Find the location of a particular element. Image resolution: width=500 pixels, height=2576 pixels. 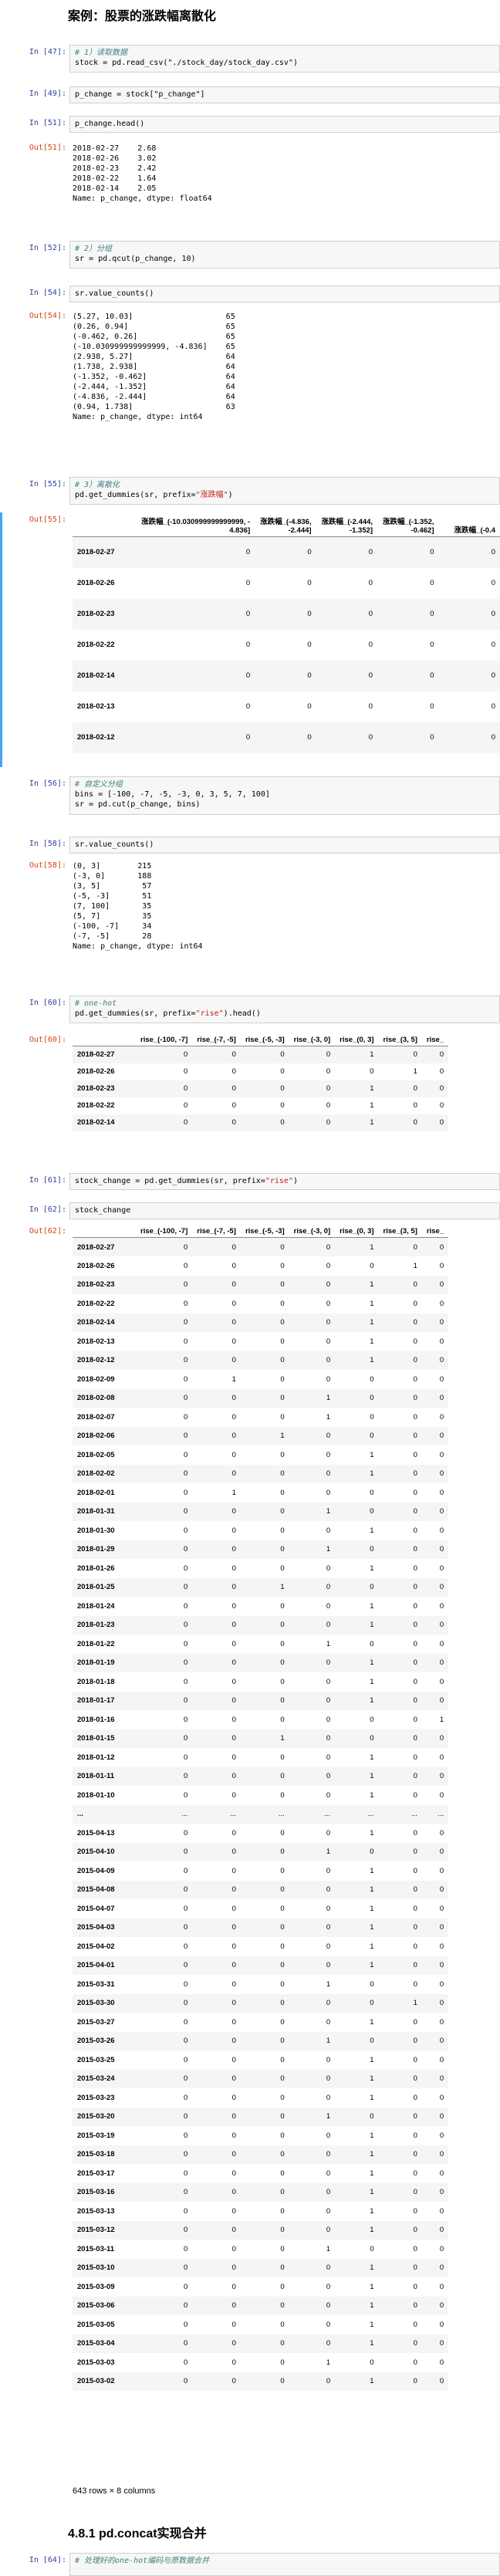

table-row: 2018-02-23 0 0 0 0 1 0 0 is located at coordinates (261, 1088).